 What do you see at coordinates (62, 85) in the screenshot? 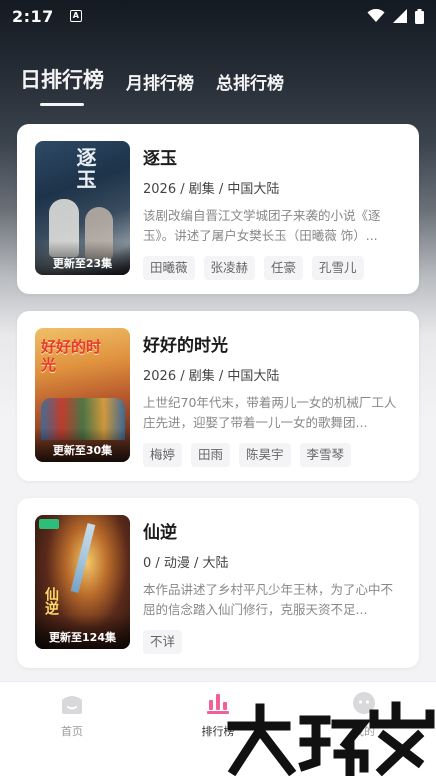
I see `tab-daily: 日排行榜` at bounding box center [62, 85].